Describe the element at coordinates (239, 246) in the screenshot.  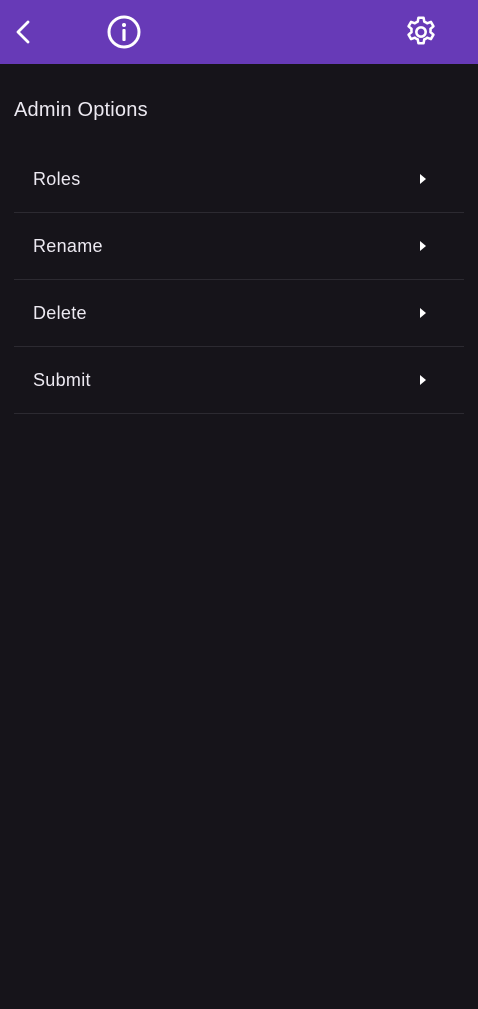
I see `menu-item-rename: Rename` at that location.